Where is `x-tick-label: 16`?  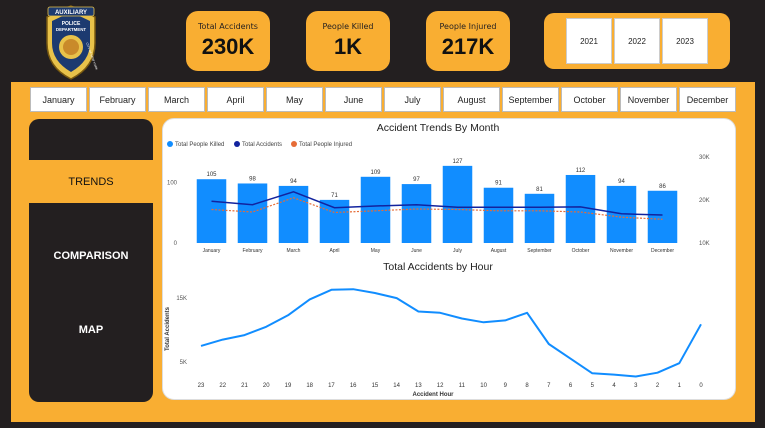 x-tick-label: 16 is located at coordinates (353, 386).